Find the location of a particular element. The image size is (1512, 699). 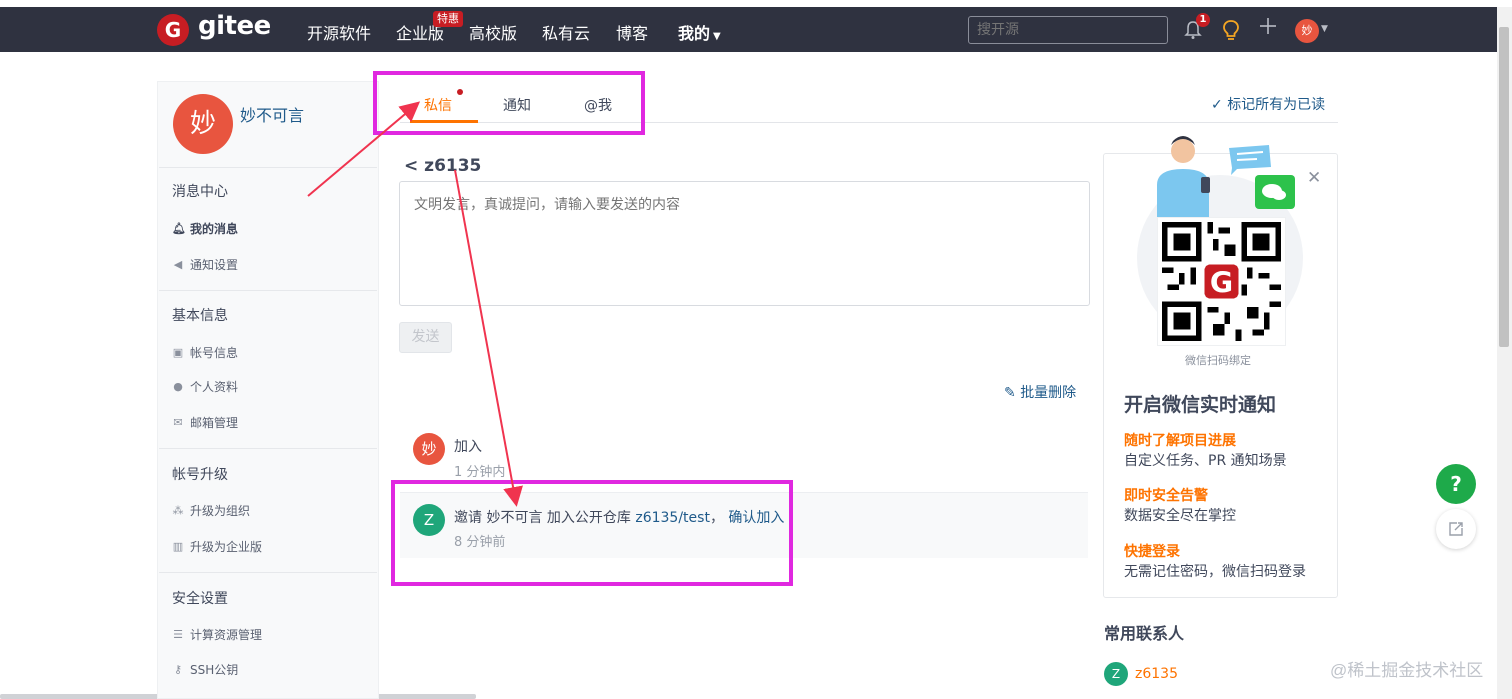

mark-all-read-button: ✓ 标记所有为已读 is located at coordinates (1268, 104).